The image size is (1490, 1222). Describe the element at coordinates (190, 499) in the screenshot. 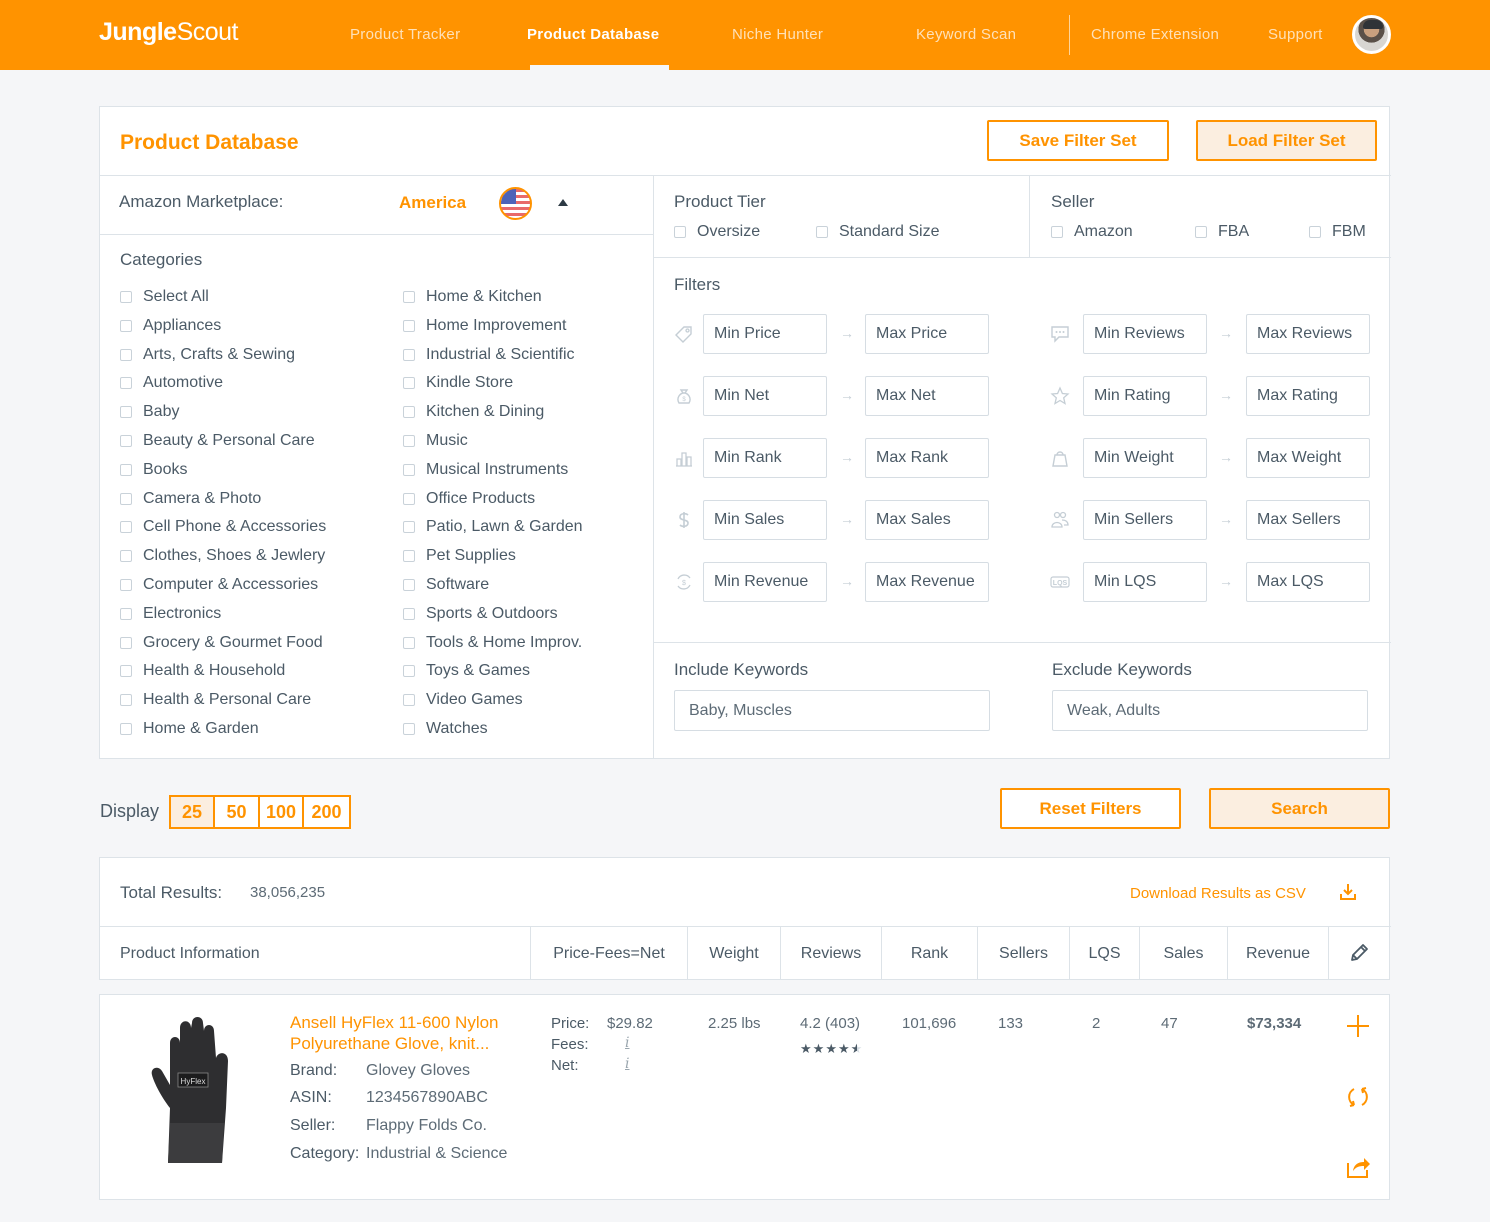

I see `category-checkbox-item: Camera & Photo` at that location.